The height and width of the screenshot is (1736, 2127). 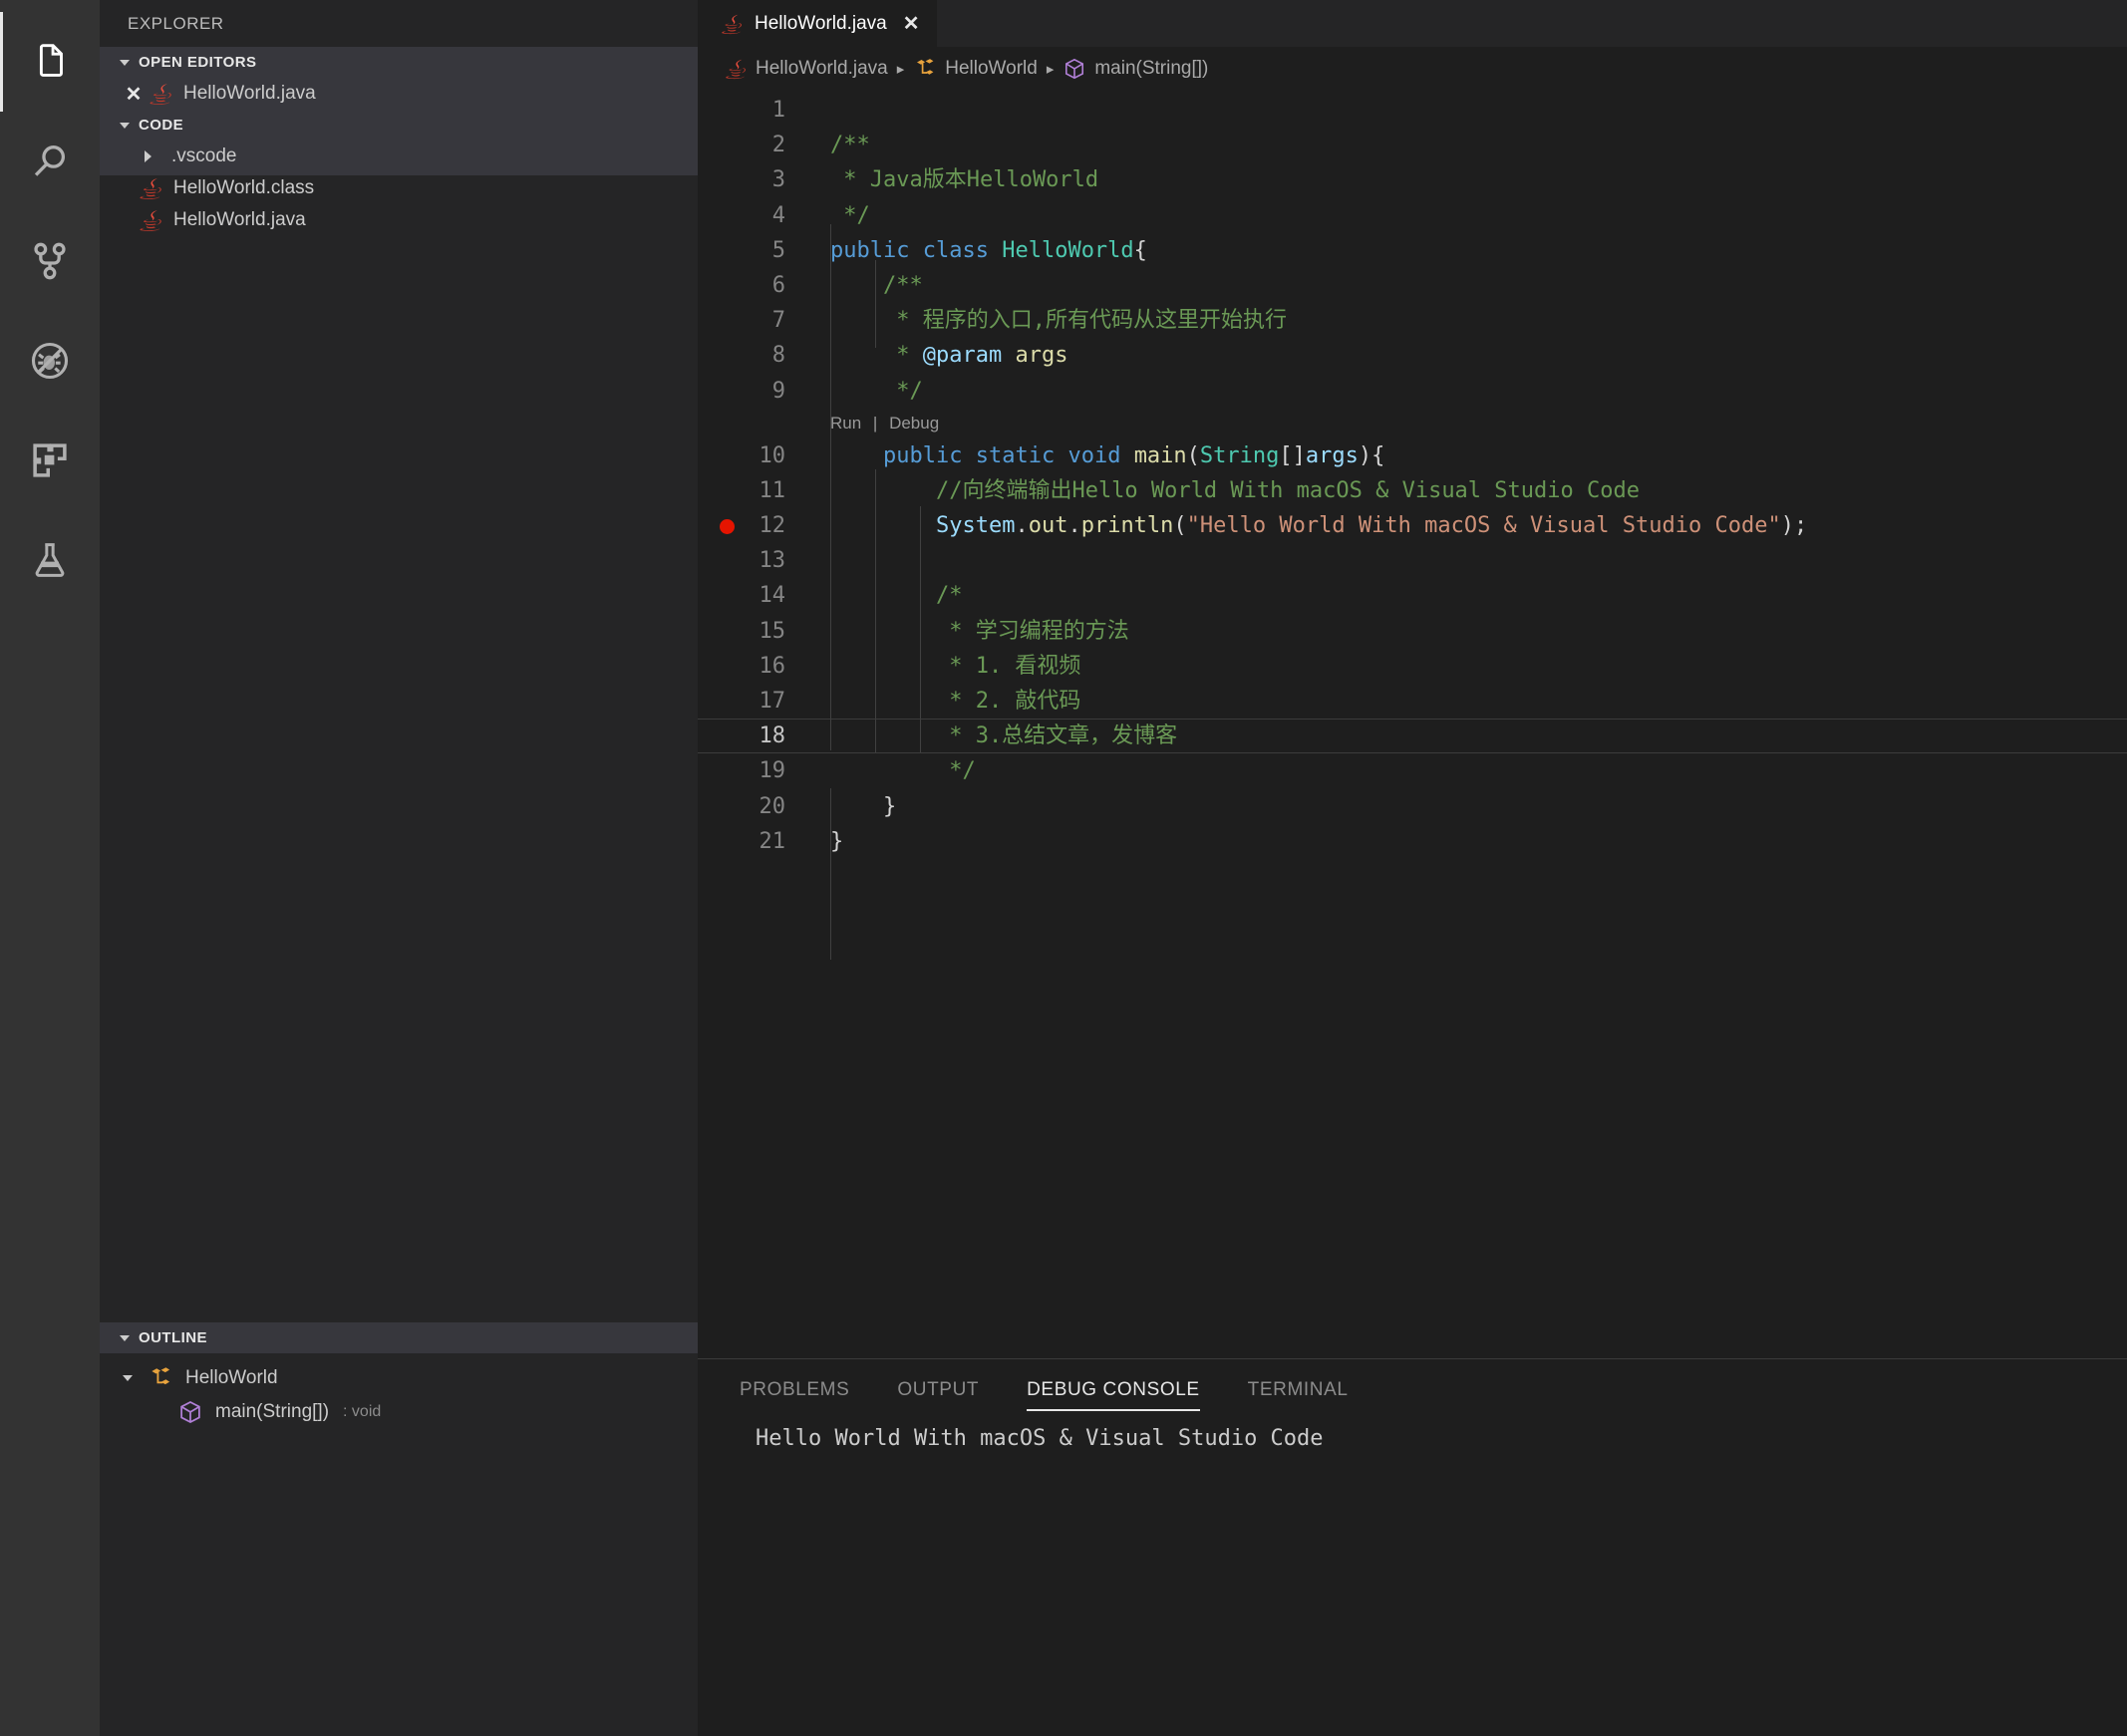 What do you see at coordinates (399, 1529) in the screenshot?
I see `outline-panel: OUTLINE HelloWorld main(String[]): void` at bounding box center [399, 1529].